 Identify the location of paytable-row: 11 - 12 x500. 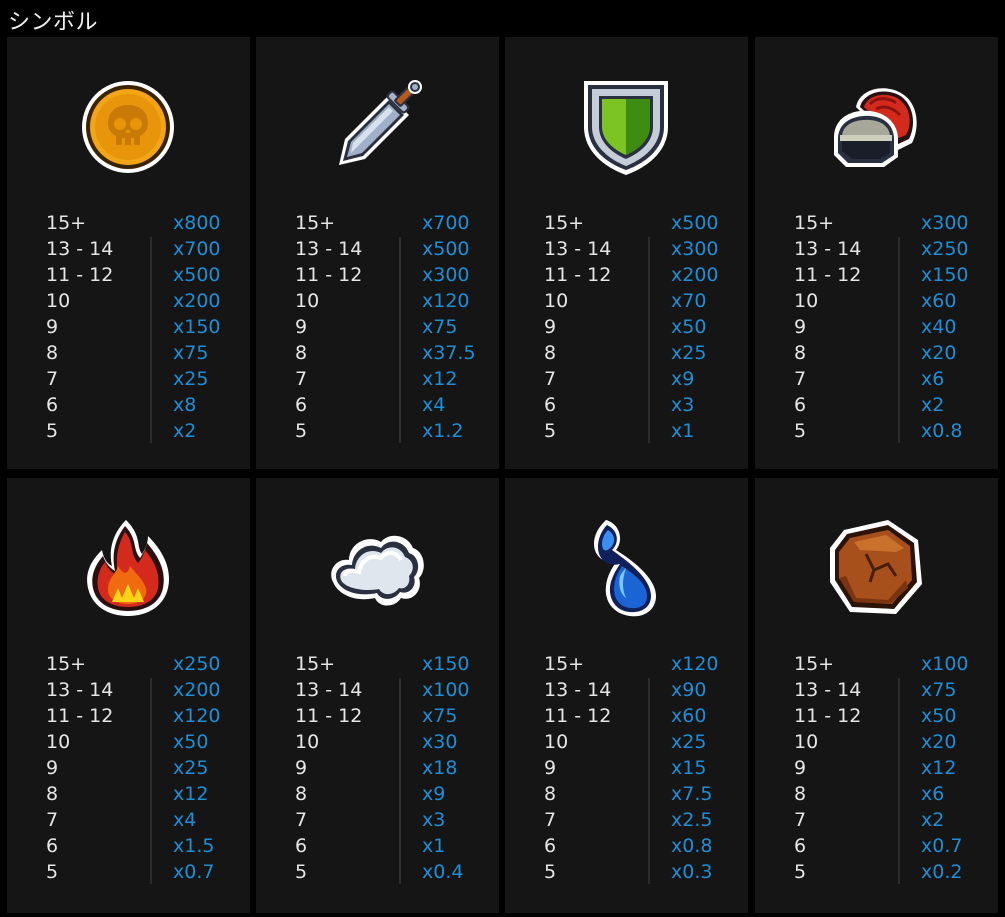
(128, 275).